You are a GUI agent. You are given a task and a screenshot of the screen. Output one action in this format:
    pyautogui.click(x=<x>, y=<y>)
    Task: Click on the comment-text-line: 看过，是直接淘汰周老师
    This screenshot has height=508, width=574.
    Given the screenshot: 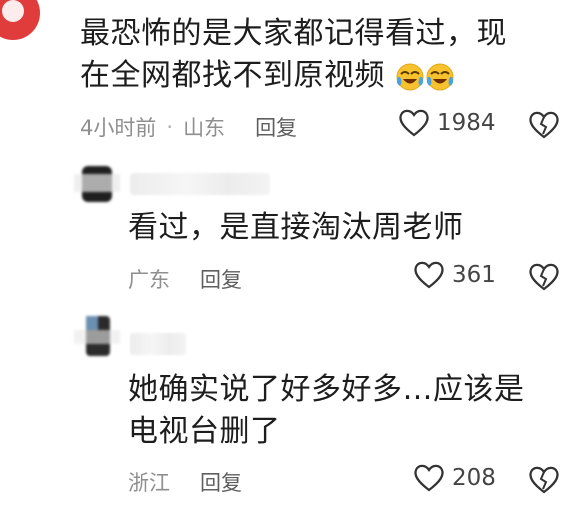 What is the action you would take?
    pyautogui.click(x=296, y=227)
    